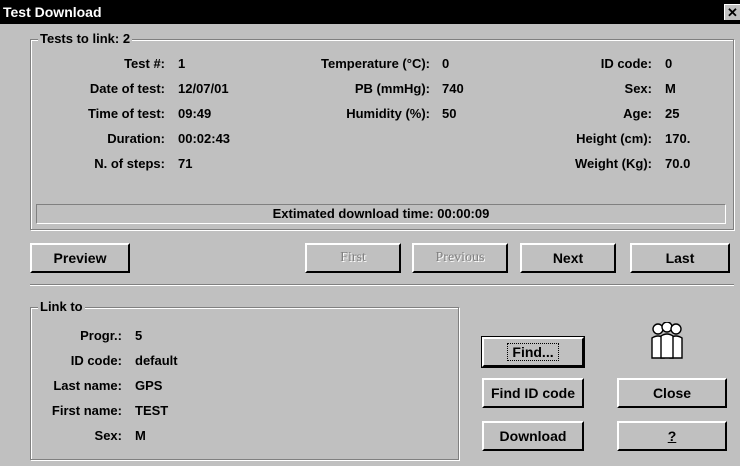  What do you see at coordinates (732, 12) in the screenshot?
I see `close-icon: ✕` at bounding box center [732, 12].